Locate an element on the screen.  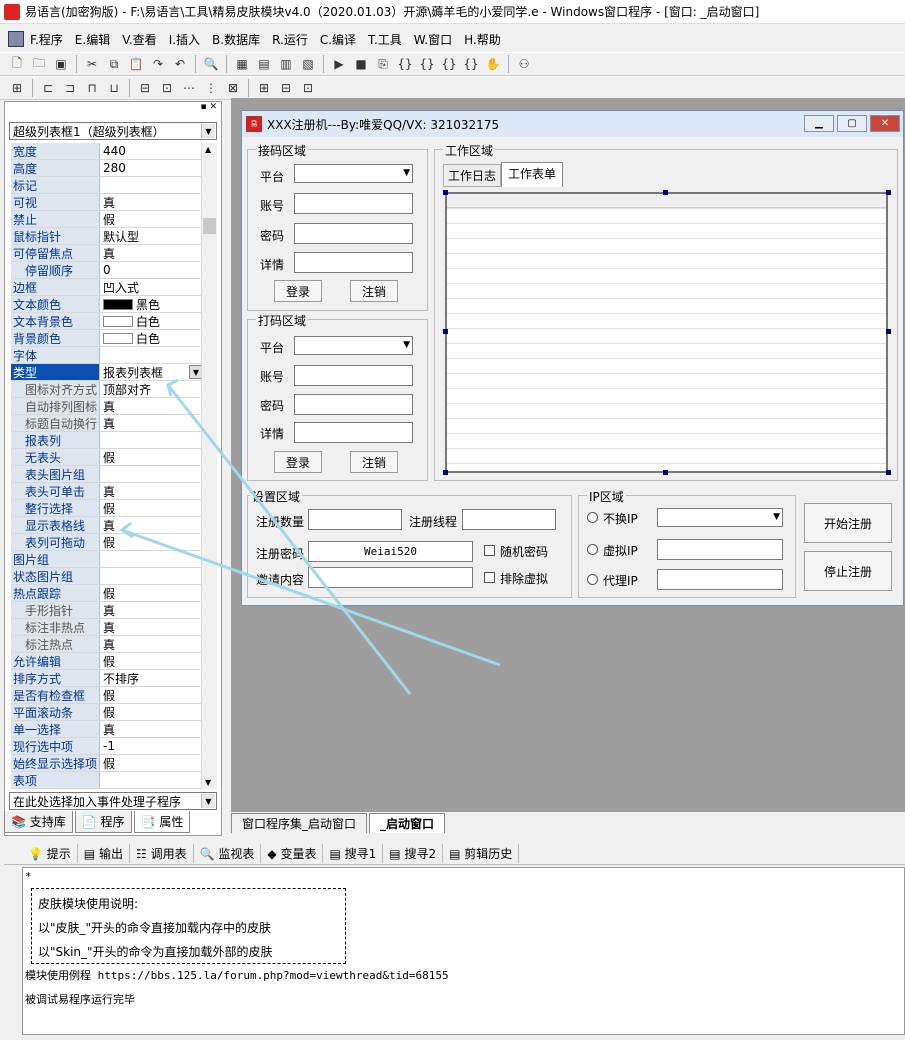
tab-clip-history-label: 剪辑历史 is located at coordinates (488, 854).